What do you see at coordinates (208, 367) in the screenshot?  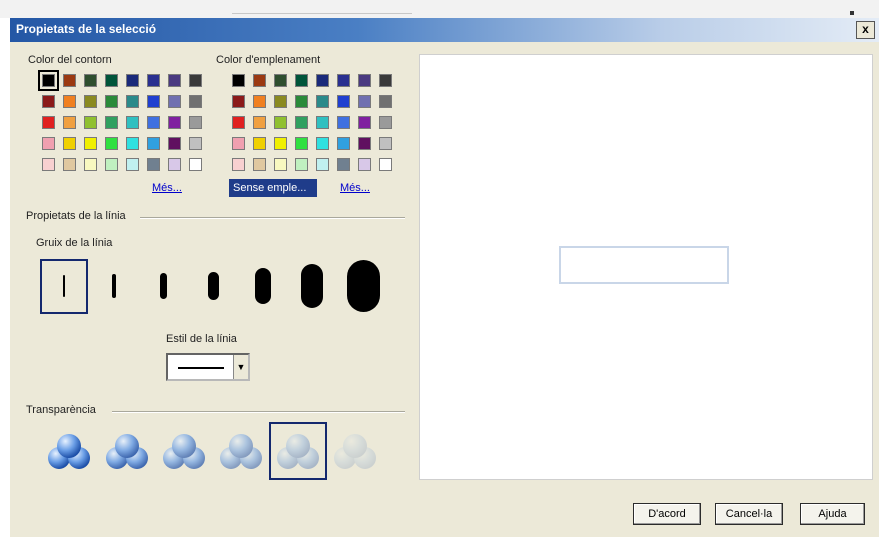 I see `line-style-select: ▼` at bounding box center [208, 367].